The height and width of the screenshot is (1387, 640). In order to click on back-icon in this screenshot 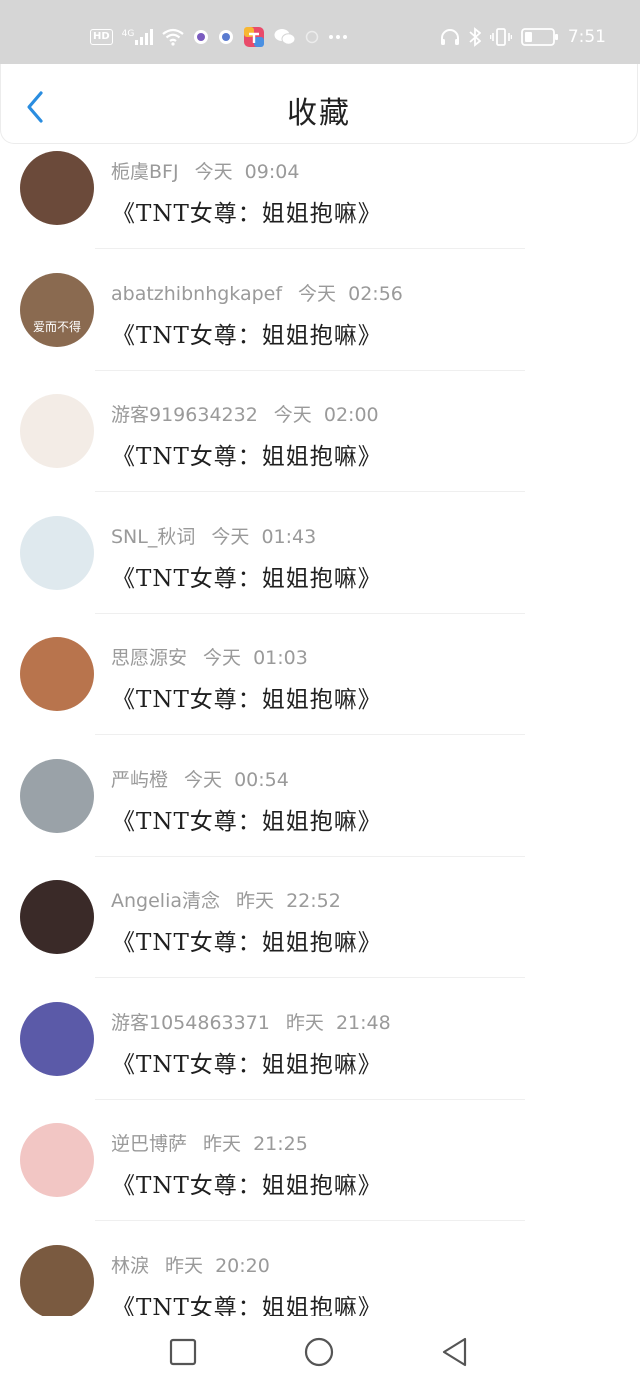, I will do `click(454, 1352)`.